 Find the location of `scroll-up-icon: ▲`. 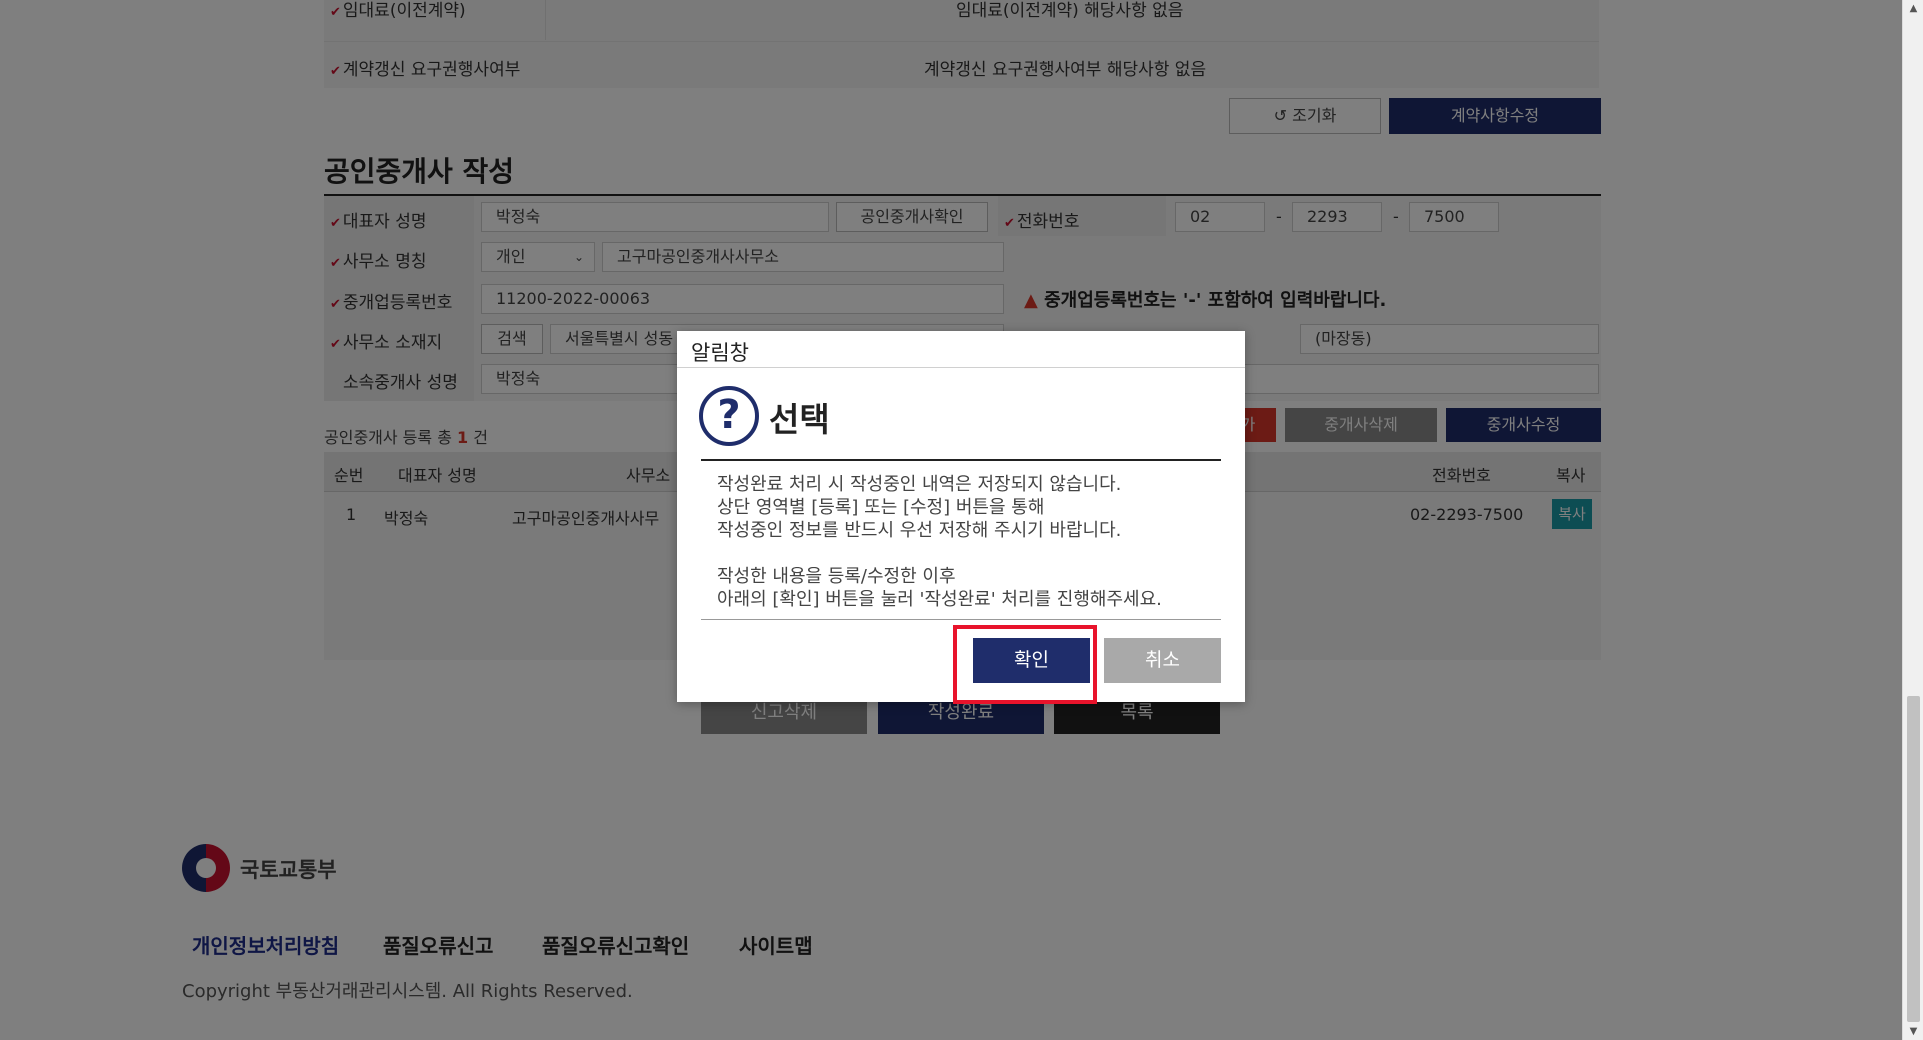

scroll-up-icon: ▲ is located at coordinates (1913, 8).